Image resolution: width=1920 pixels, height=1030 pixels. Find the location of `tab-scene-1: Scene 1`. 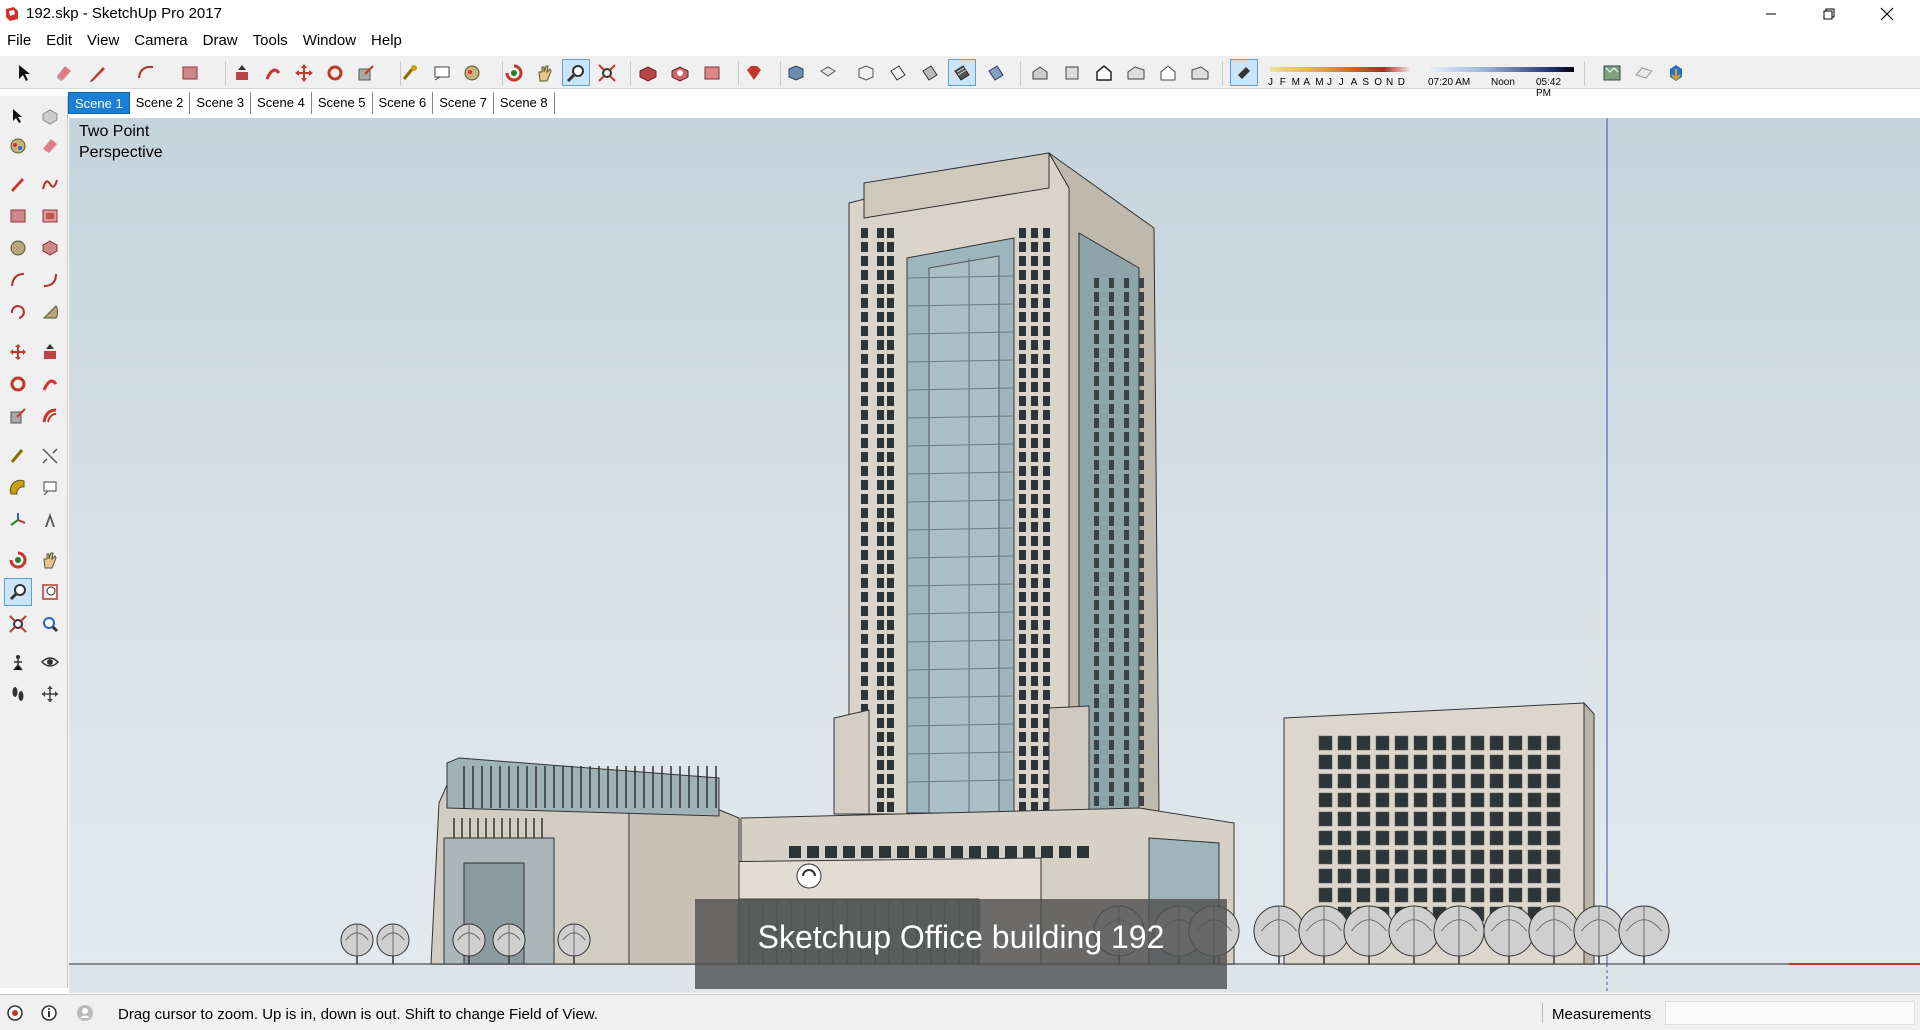

tab-scene-1: Scene 1 is located at coordinates (99, 103).